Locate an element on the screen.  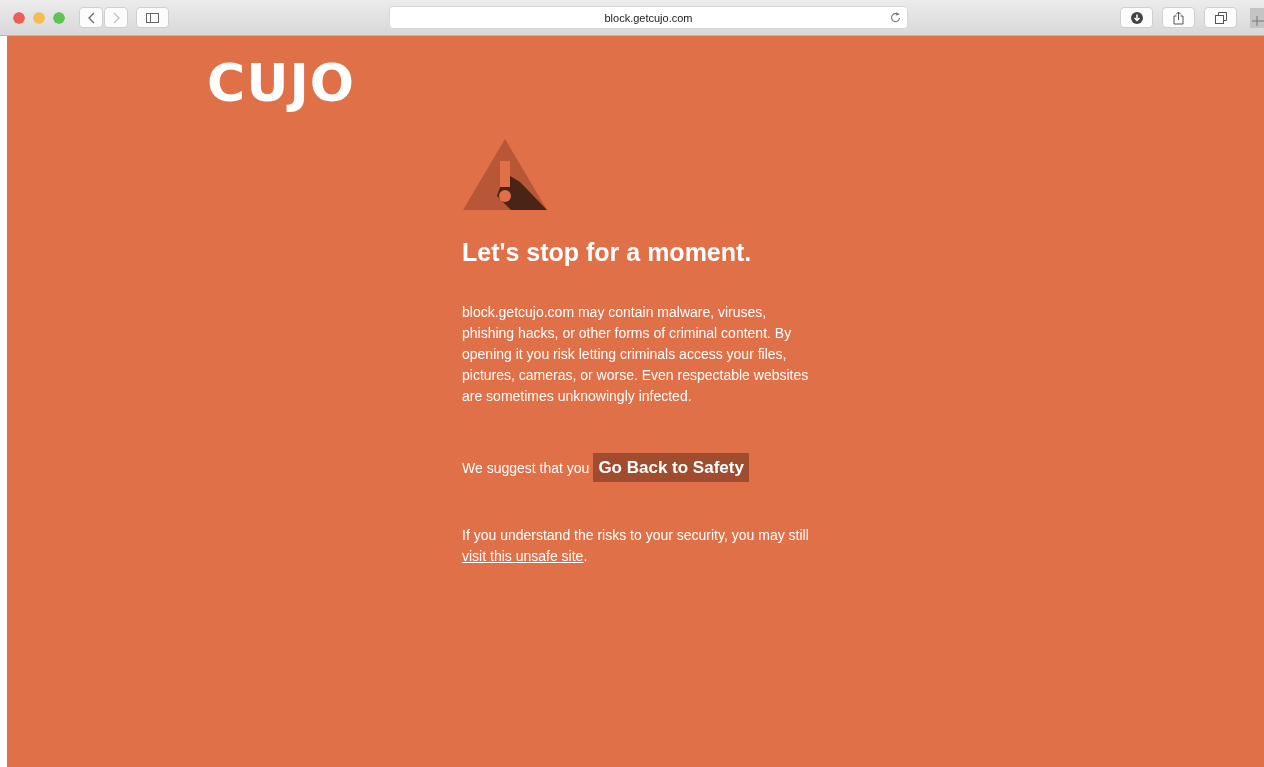
warning-text: block.getcujo.com may contain malware, viruses, phishing hacks, or other forms of criminal content. By opening it you risk letting criminals access your files, pictures, cameras, or worse. Even respectable websites are sometimes unknowingly infected. is located at coordinates (636, 354).